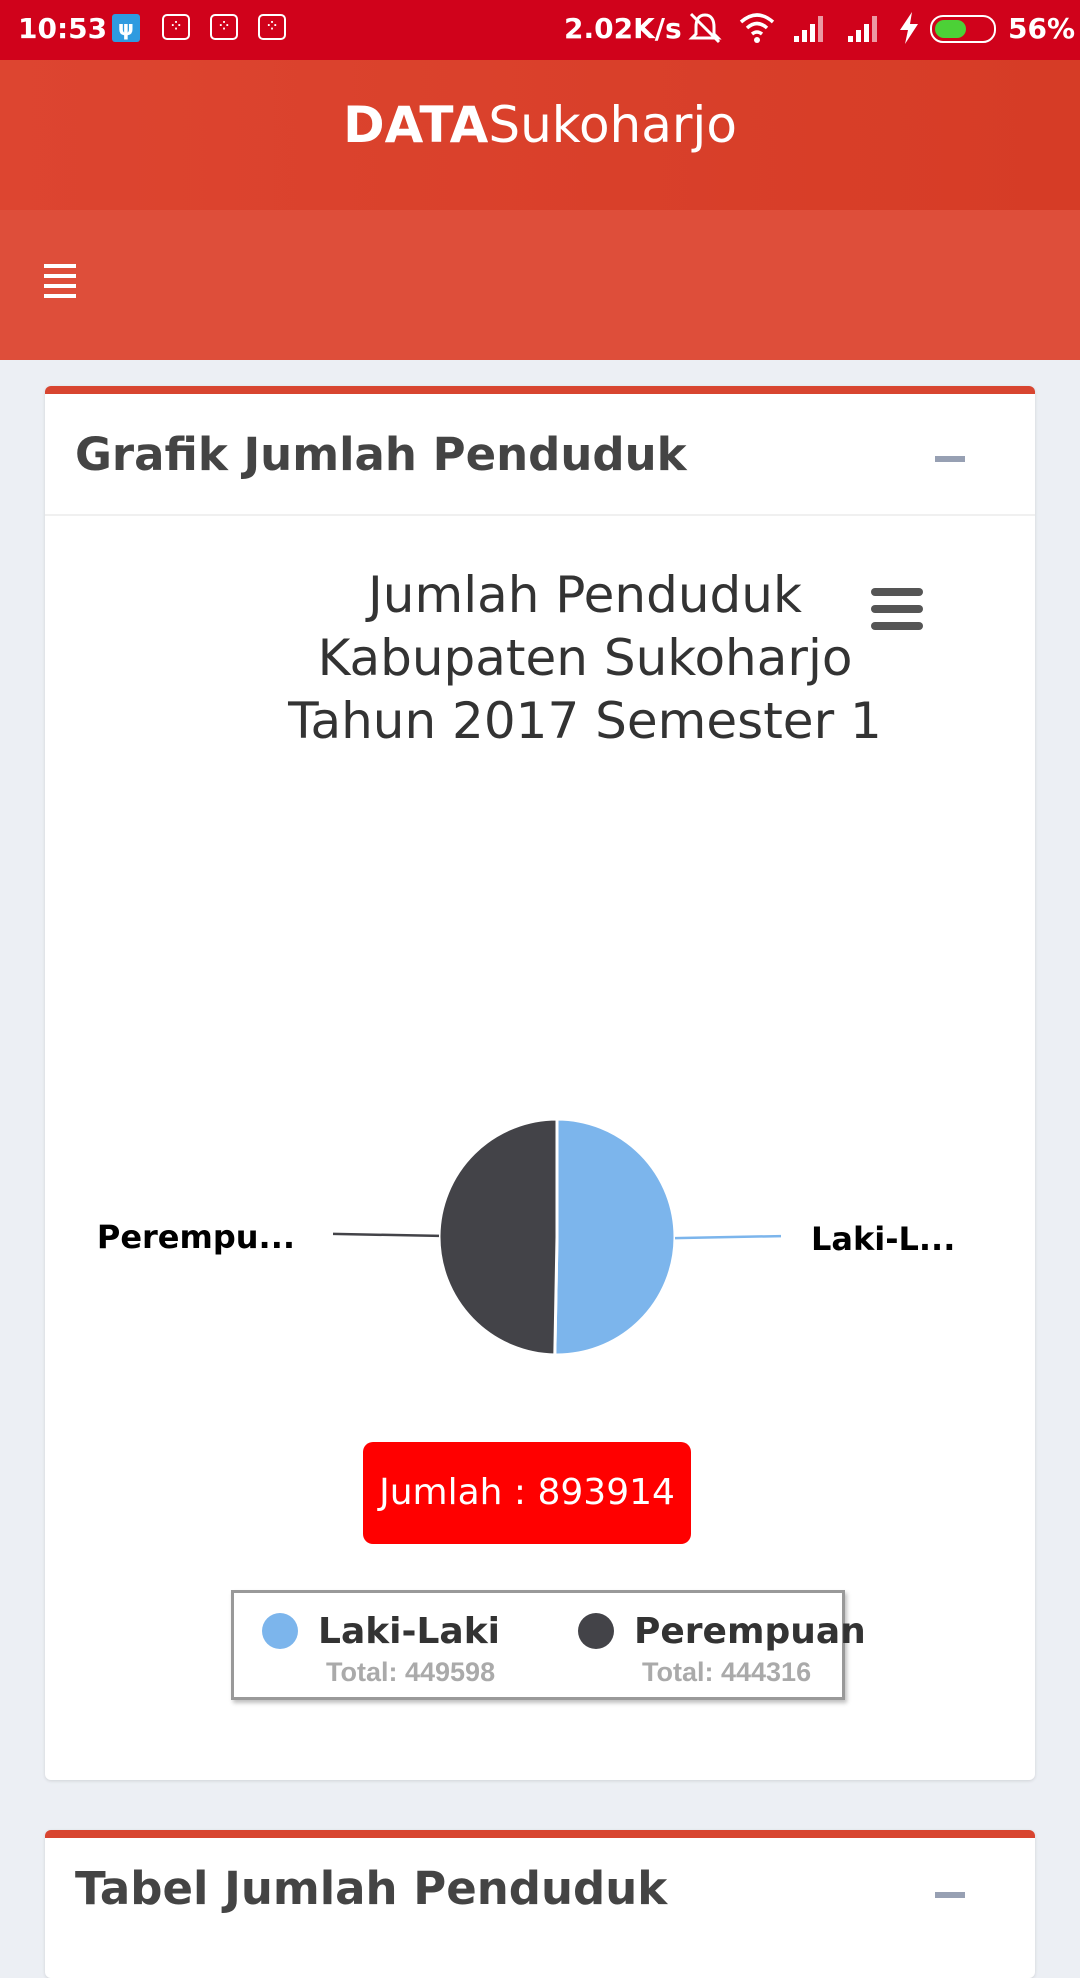 This screenshot has width=1080, height=1978. Describe the element at coordinates (498, 1237) in the screenshot. I see `pie-slice-perempuan` at that location.